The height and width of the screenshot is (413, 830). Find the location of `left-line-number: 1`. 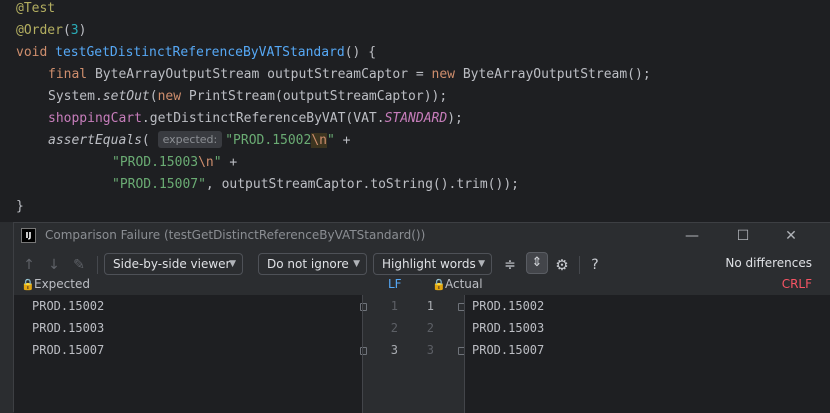

left-line-number: 1 is located at coordinates (394, 306).